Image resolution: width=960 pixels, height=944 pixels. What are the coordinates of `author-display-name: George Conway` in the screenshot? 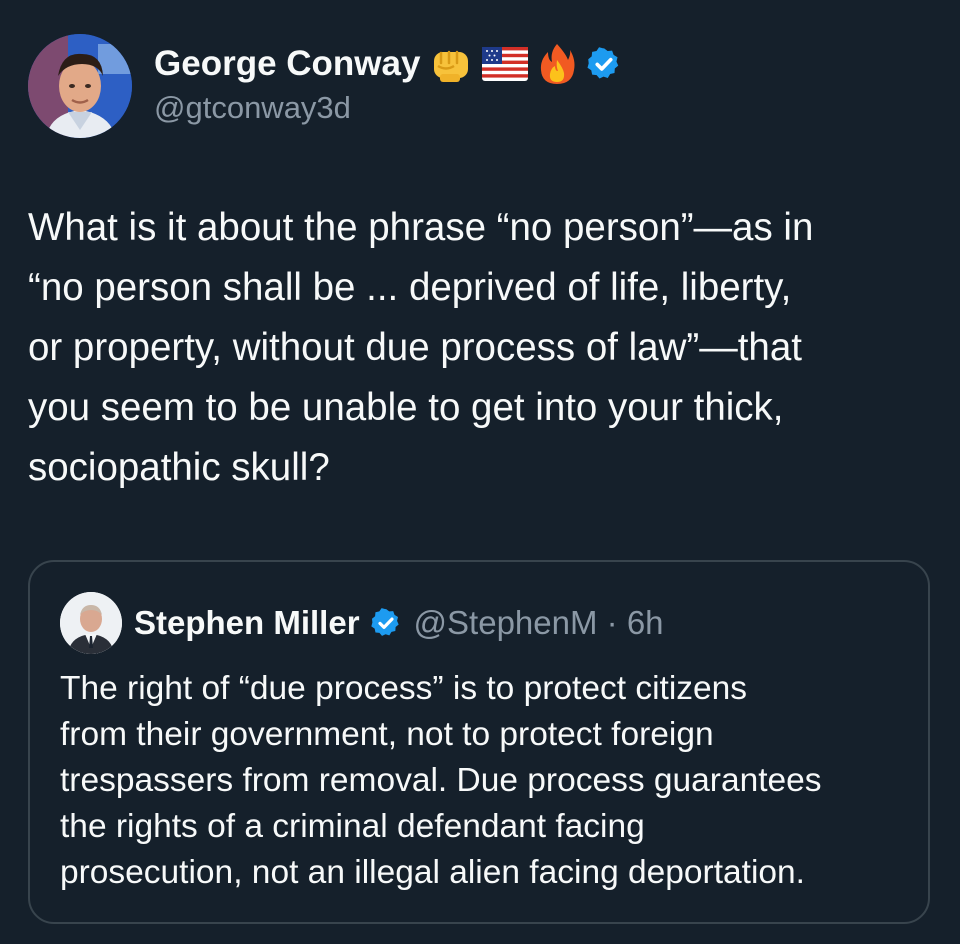 It's located at (287, 64).